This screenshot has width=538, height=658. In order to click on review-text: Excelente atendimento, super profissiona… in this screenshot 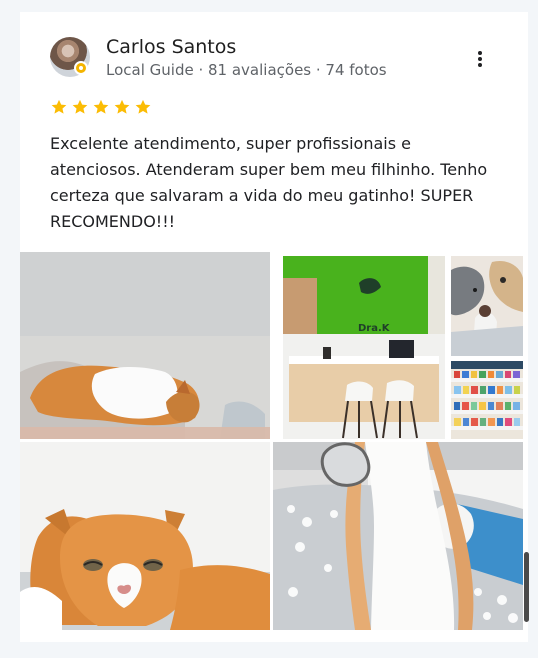, I will do `click(269, 182)`.